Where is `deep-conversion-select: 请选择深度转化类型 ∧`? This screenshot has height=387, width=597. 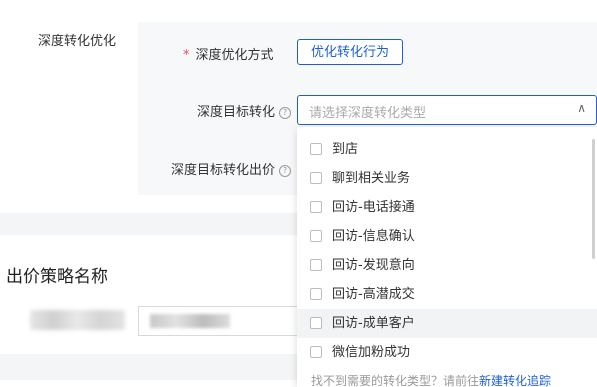 deep-conversion-select: 请选择深度转化类型 ∧ is located at coordinates (447, 110).